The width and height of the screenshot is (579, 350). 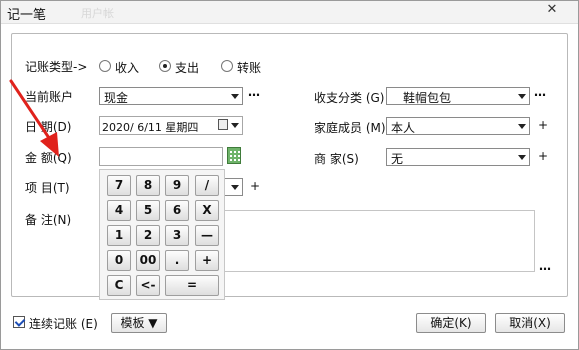 What do you see at coordinates (34, 118) in the screenshot?
I see `red-arrow-icon` at bounding box center [34, 118].